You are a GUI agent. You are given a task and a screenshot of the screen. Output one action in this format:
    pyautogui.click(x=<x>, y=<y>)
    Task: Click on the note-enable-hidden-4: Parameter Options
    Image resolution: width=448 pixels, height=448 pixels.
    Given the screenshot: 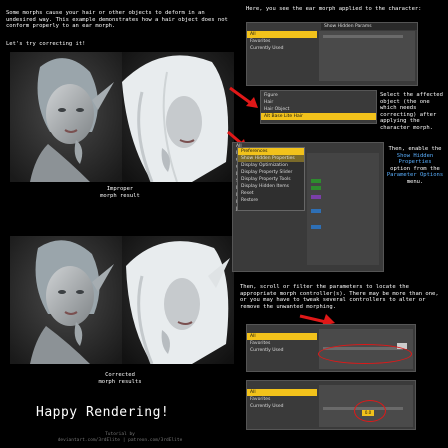 What is the action you would take?
    pyautogui.click(x=415, y=175)
    